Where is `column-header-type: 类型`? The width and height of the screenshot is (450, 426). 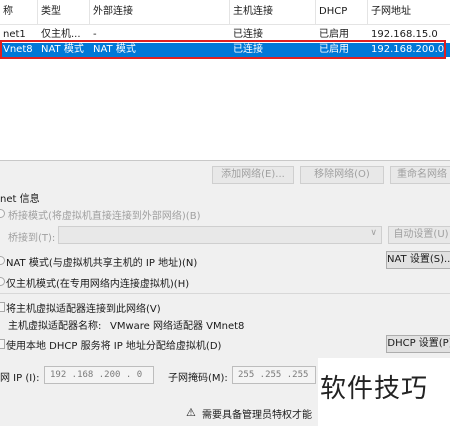
column-header-type: 类型 is located at coordinates (64, 12).